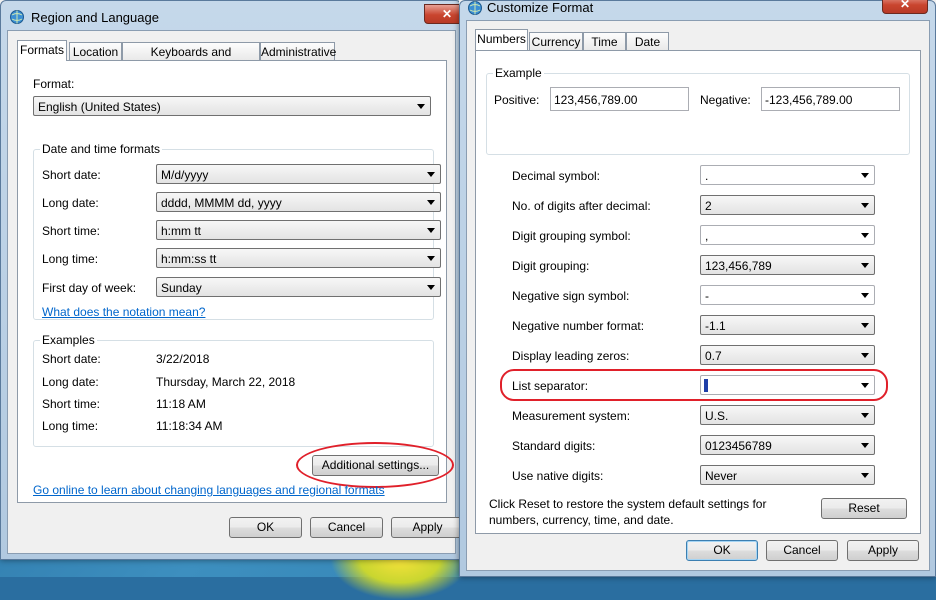 The width and height of the screenshot is (936, 600). Describe the element at coordinates (189, 426) in the screenshot. I see `example-long-time-value: 11:18:34 AM` at that location.